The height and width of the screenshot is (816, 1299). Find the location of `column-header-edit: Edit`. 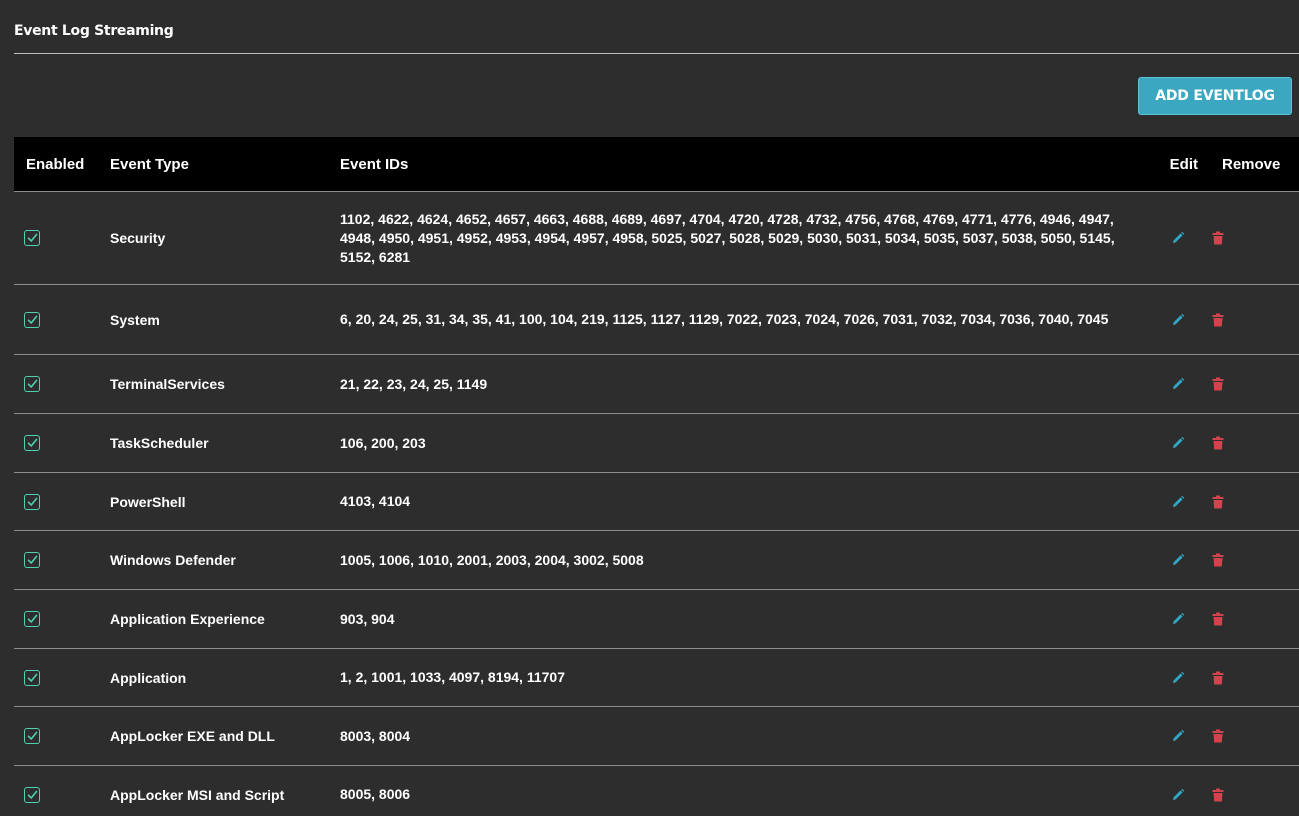

column-header-edit: Edit is located at coordinates (1183, 164).